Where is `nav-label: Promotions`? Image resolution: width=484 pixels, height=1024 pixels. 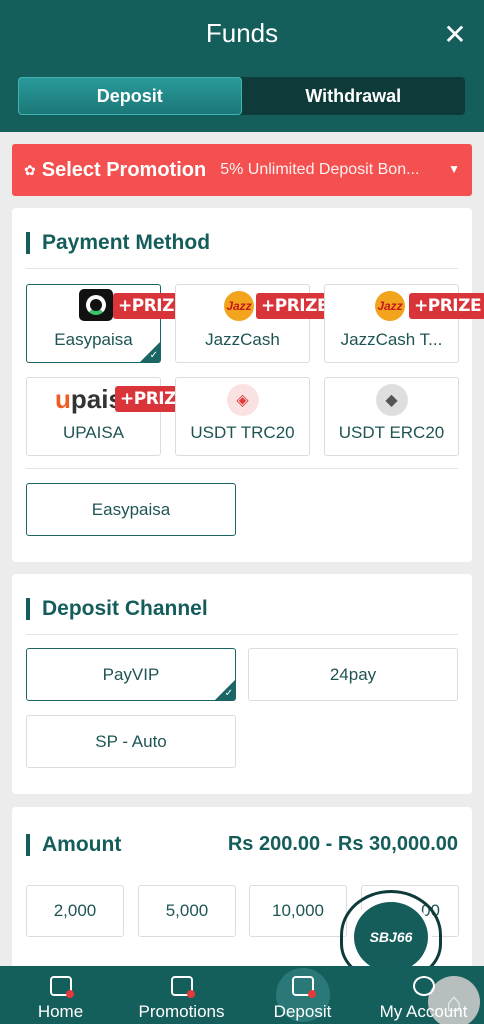
nav-label: Promotions is located at coordinates (181, 1011).